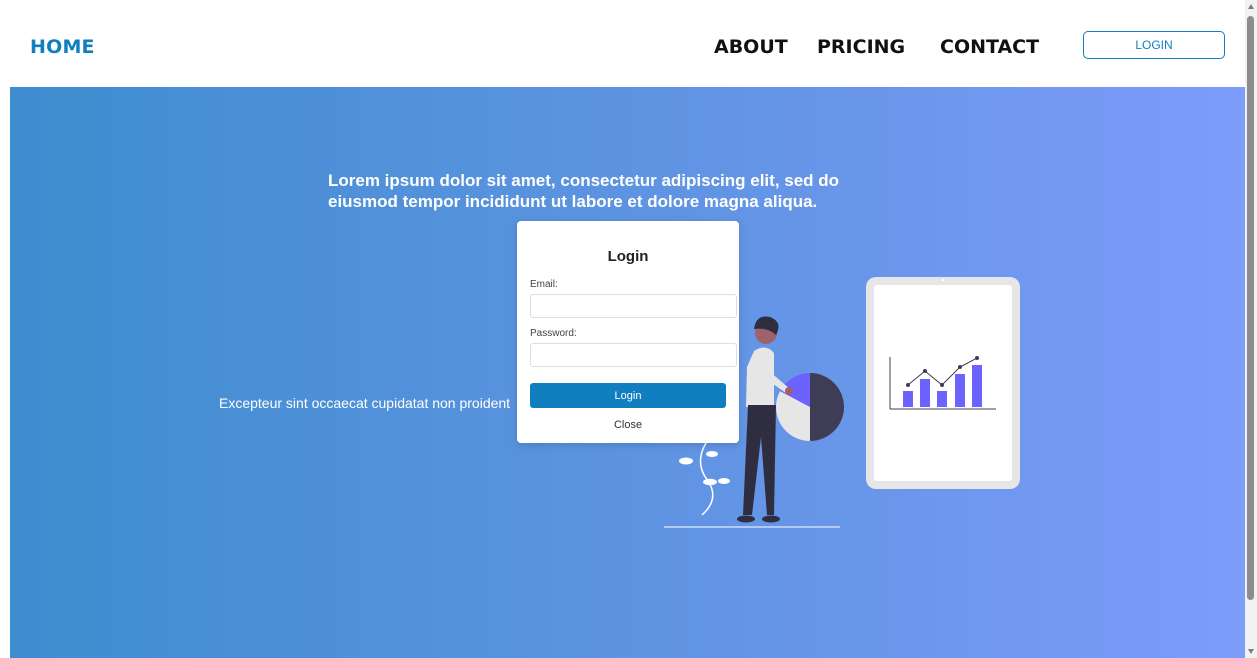 The height and width of the screenshot is (658, 1257). What do you see at coordinates (628, 332) in the screenshot?
I see `login-modal: Login Email: Password: Login Close` at bounding box center [628, 332].